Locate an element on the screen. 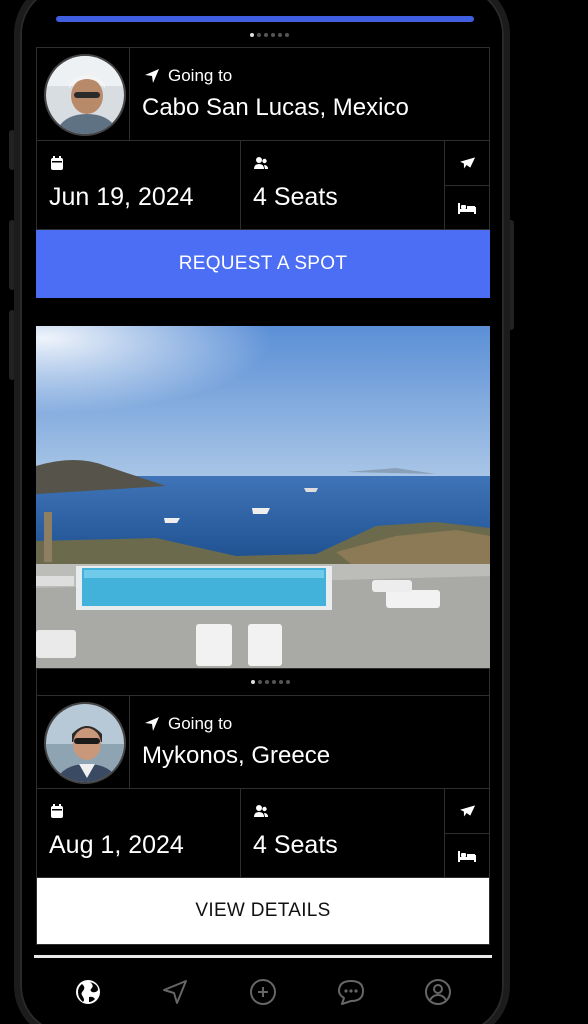  trip-date: Aug 1, 2024 is located at coordinates (116, 845).